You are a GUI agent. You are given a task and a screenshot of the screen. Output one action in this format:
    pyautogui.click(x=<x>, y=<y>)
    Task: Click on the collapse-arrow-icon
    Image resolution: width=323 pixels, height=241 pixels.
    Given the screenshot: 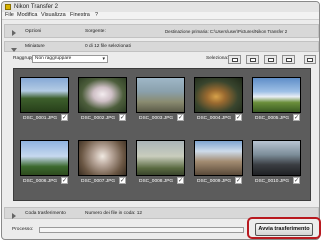 What is the action you would take?
    pyautogui.click(x=14, y=50)
    